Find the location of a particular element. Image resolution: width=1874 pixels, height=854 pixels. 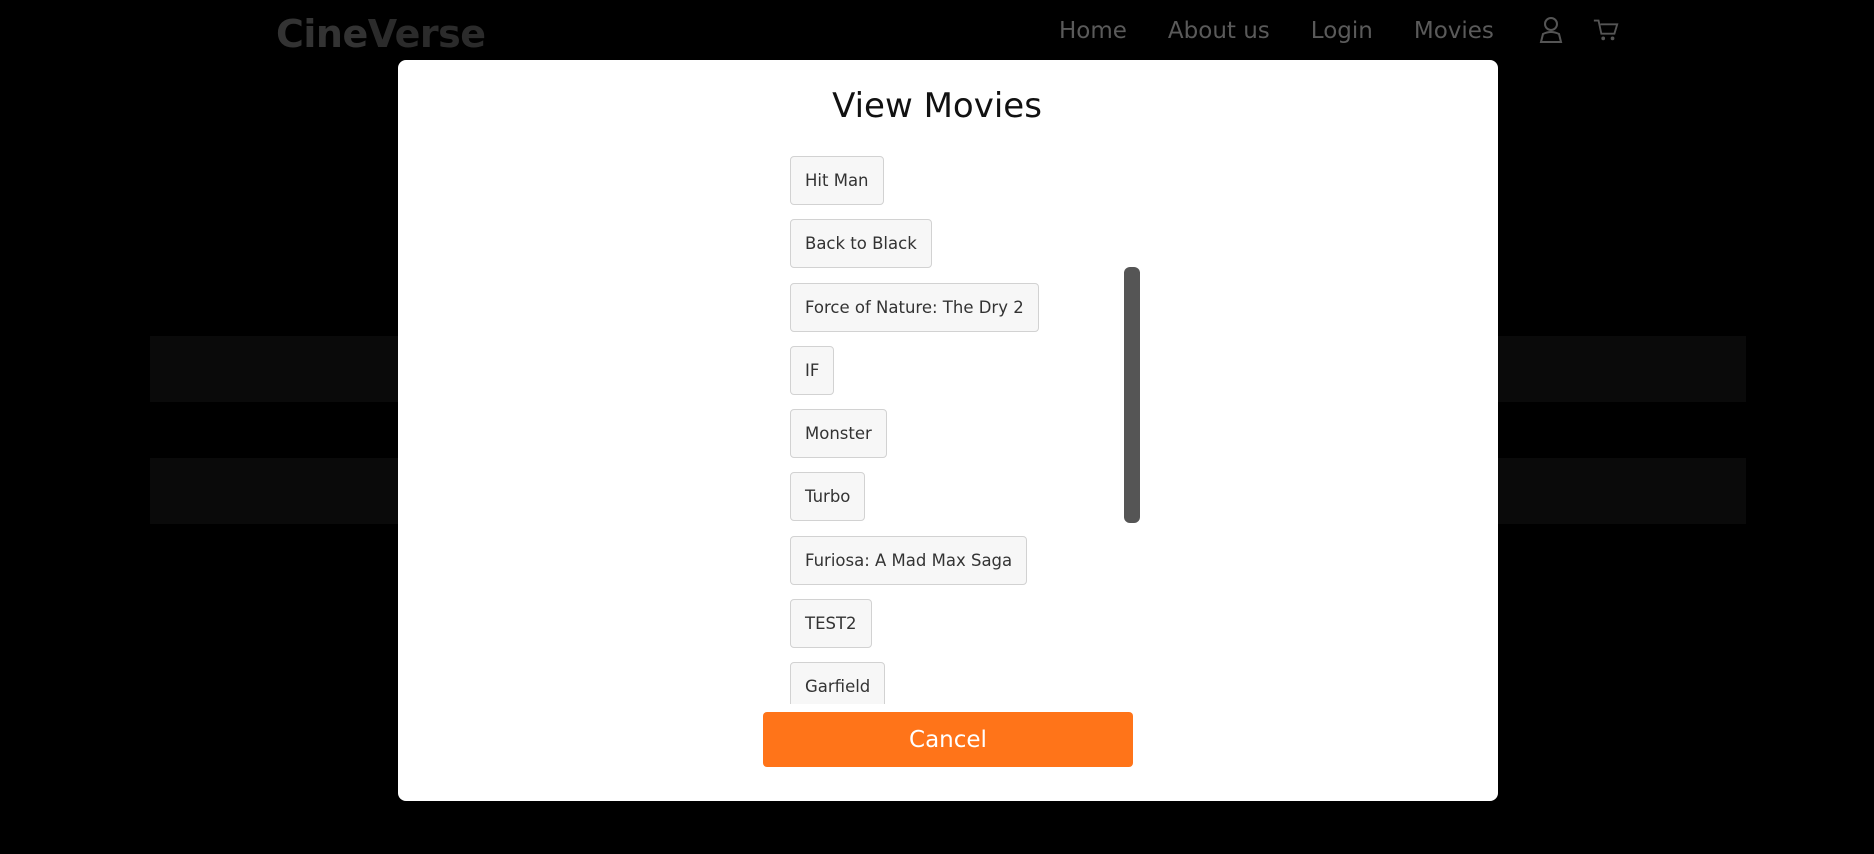

movie-item: Furiosa: A Mad Max Saga is located at coordinates (909, 560).